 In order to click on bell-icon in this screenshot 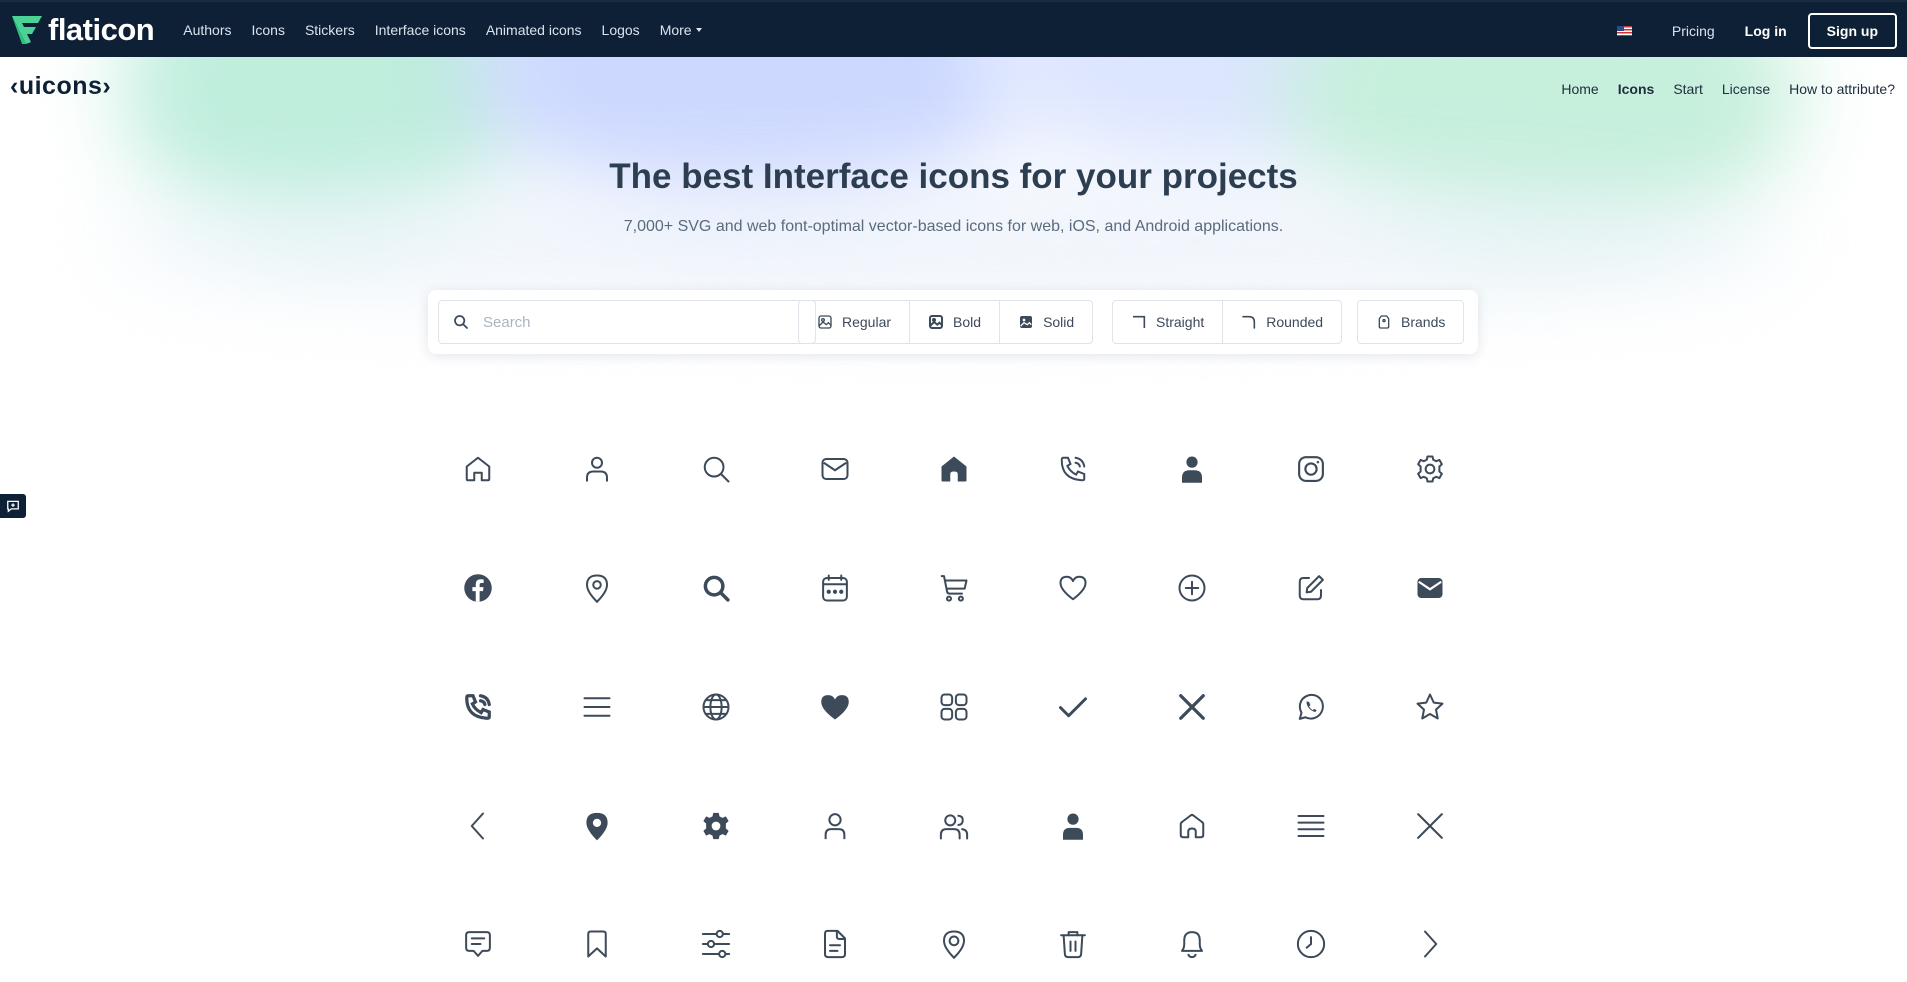, I will do `click(1191, 945)`.